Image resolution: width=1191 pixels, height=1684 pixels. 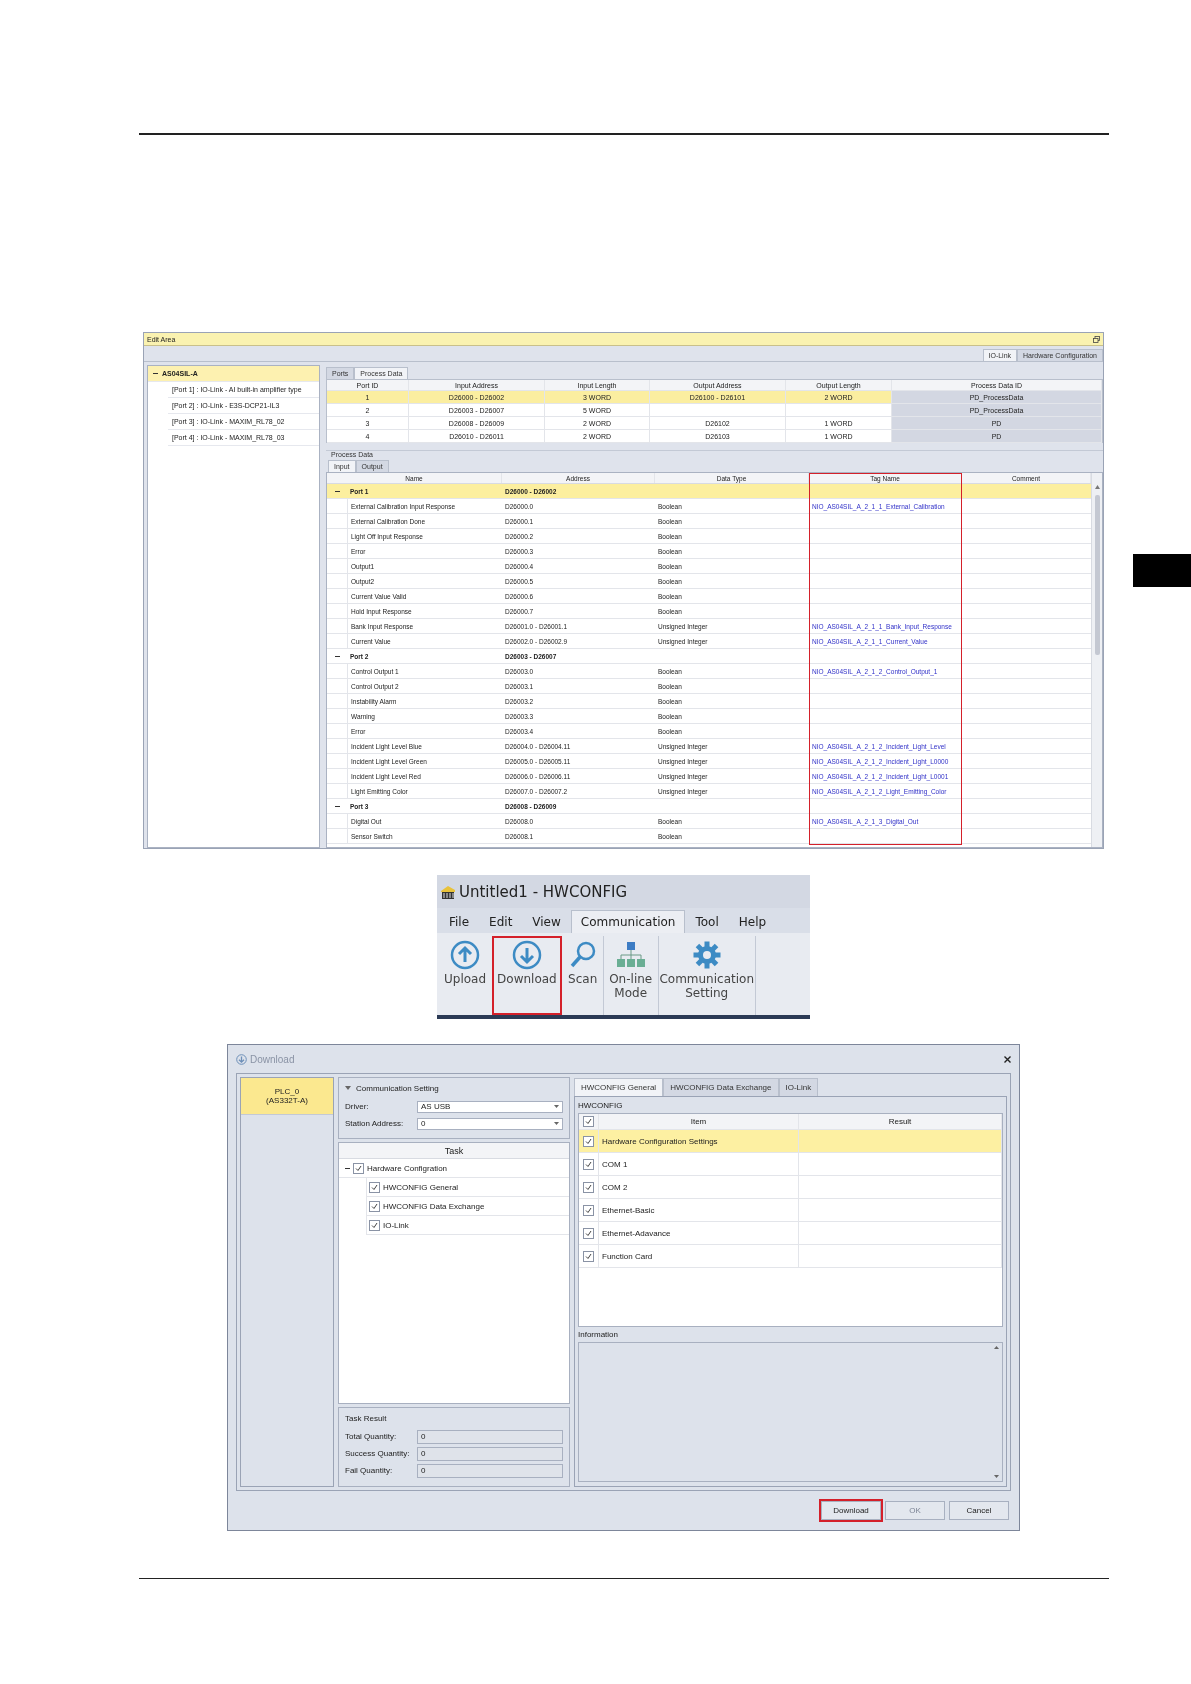 I want to click on table-row: Ethernet-Adavance, so click(x=790, y=1233).